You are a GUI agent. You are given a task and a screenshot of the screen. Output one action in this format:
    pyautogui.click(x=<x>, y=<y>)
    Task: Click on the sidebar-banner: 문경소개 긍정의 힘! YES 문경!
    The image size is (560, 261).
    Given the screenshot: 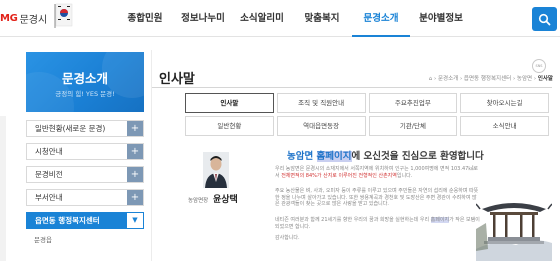 What is the action you would take?
    pyautogui.click(x=85, y=82)
    